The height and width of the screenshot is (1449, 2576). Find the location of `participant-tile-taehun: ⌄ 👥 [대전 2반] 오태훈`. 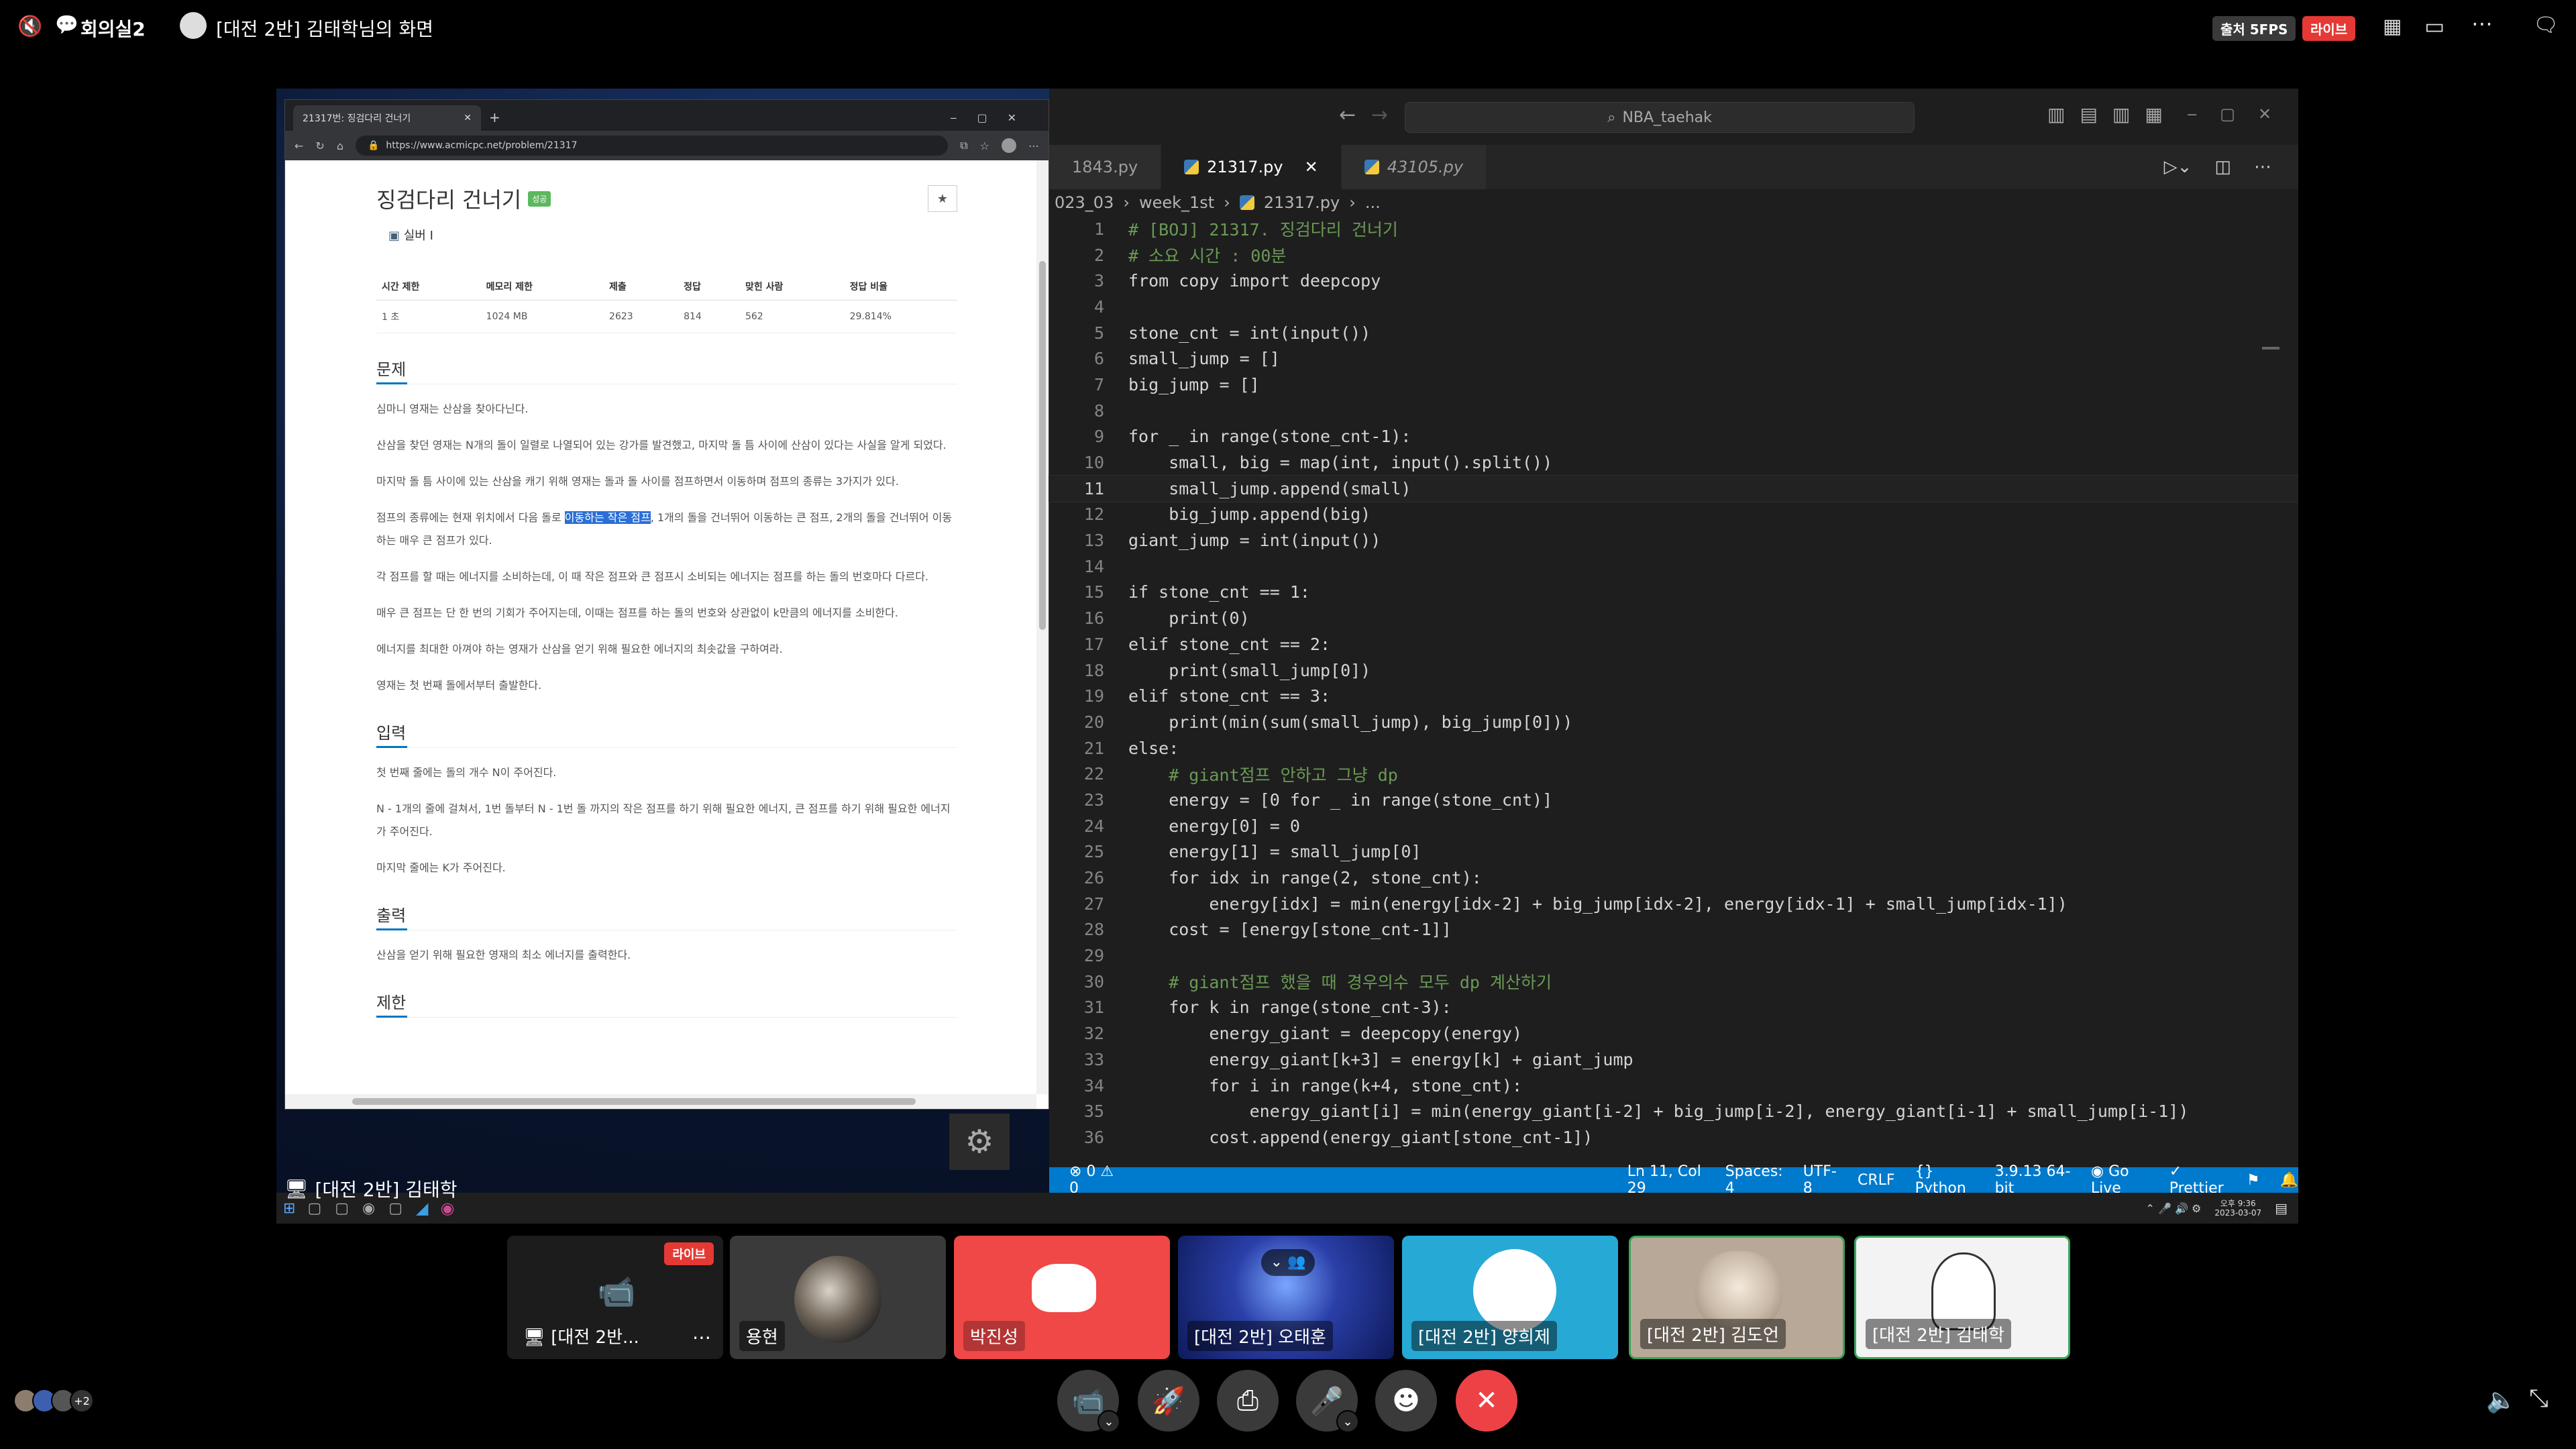

participant-tile-taehun: ⌄ 👥 [대전 2반] 오태훈 is located at coordinates (1286, 1297).